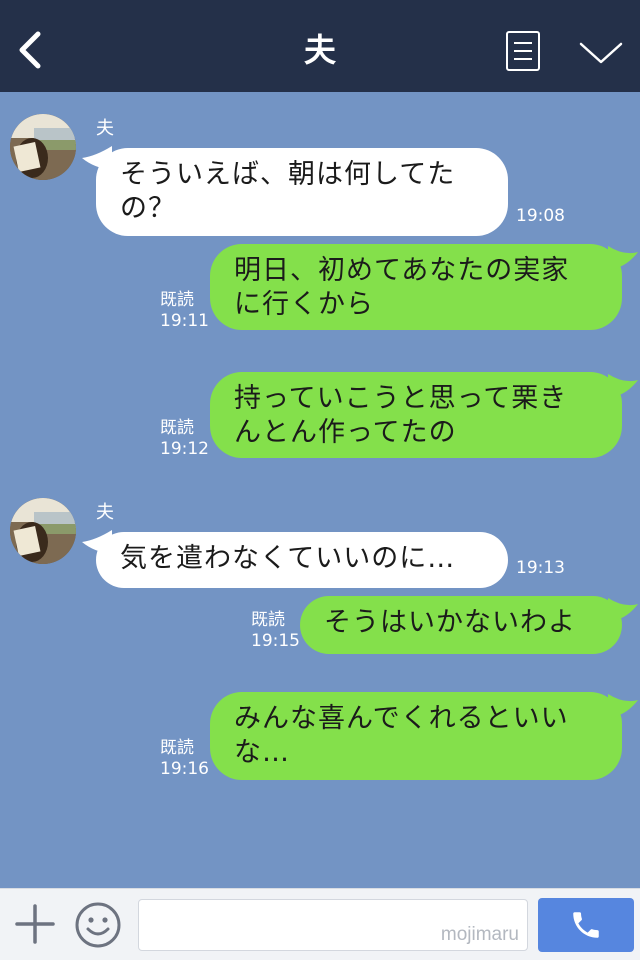  I want to click on message-time: 19:16, so click(184, 769).